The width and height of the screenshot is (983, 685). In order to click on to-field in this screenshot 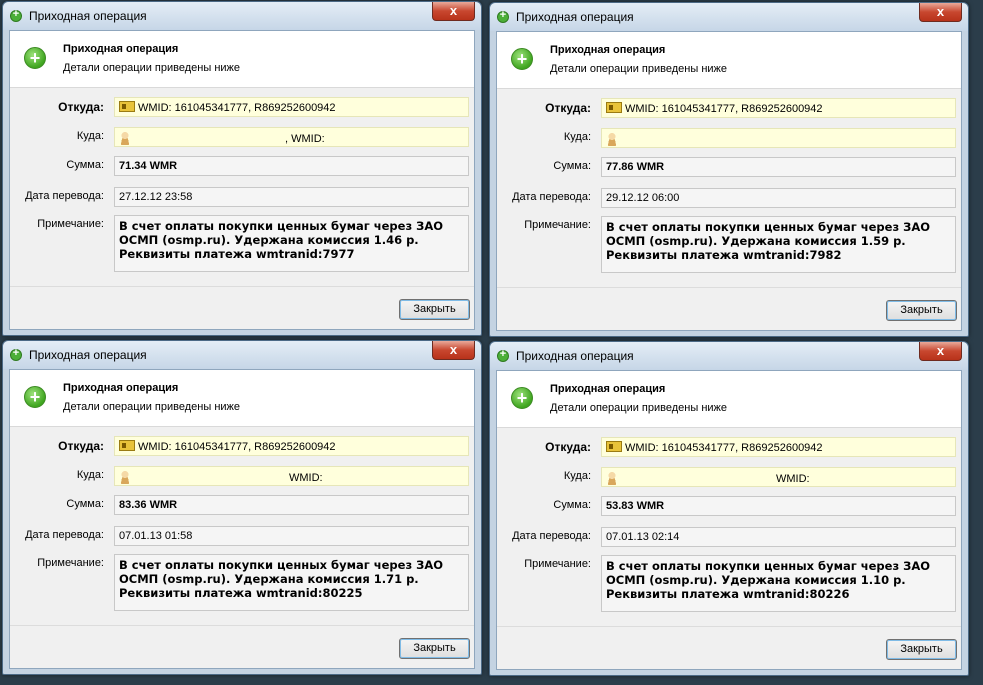, I will do `click(778, 138)`.